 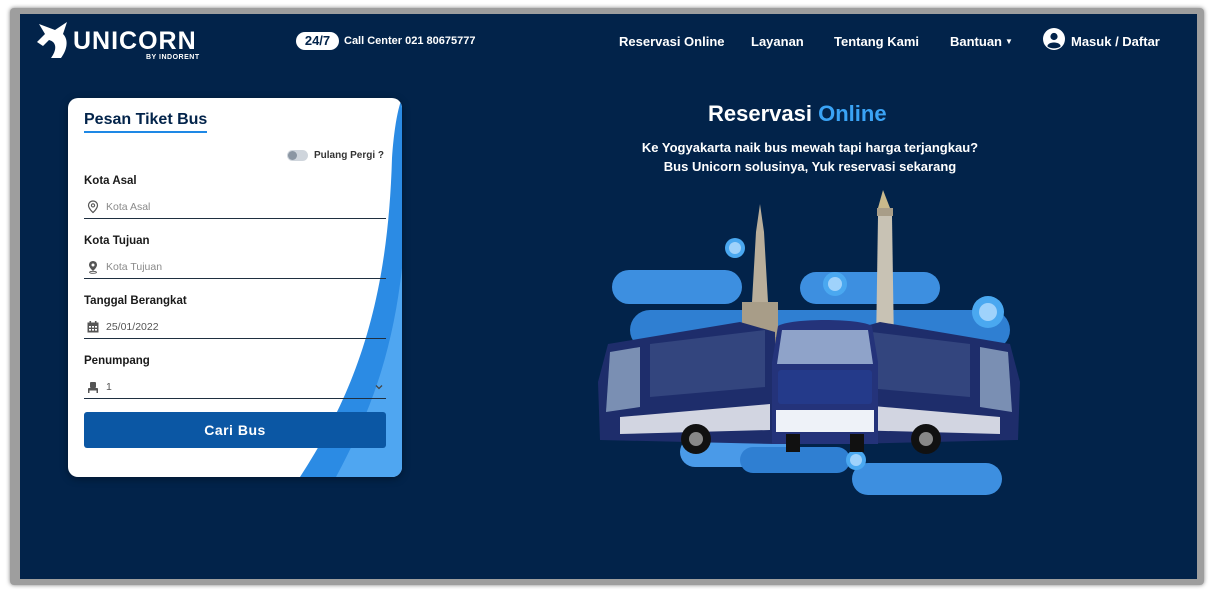 I want to click on nav-tentang-kami: Tentang Kami, so click(x=876, y=41).